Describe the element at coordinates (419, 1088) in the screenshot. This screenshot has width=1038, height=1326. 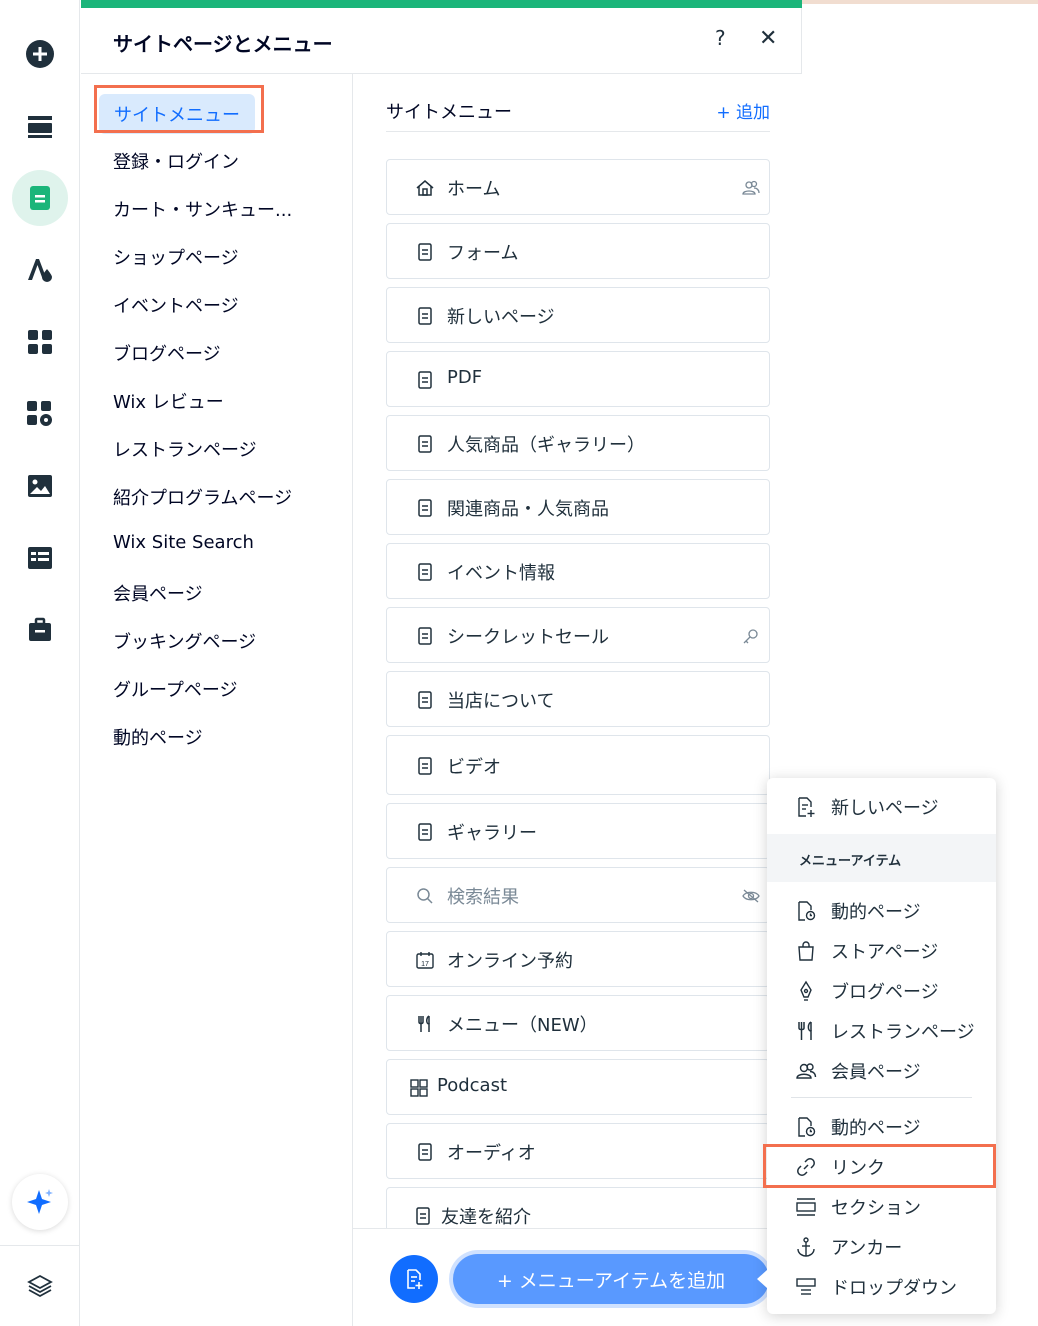
I see `grid-icon` at that location.